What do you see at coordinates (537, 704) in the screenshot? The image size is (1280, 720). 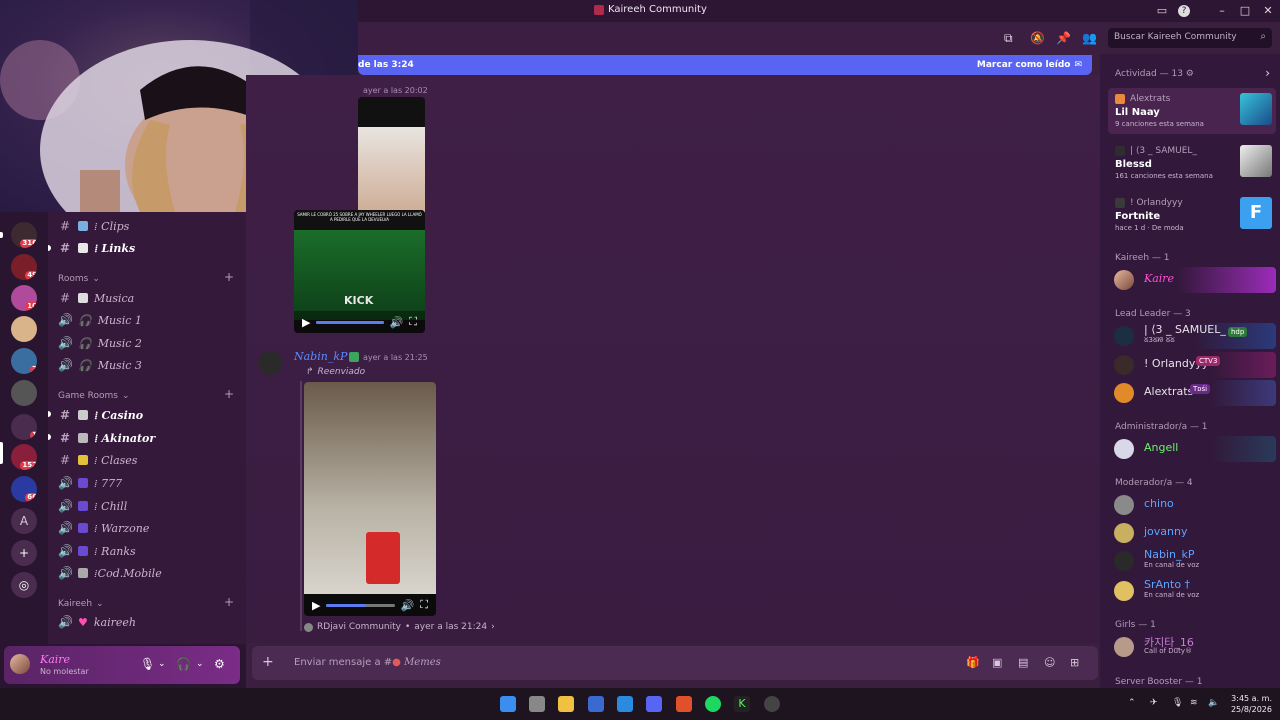 I see `task-view-icon` at bounding box center [537, 704].